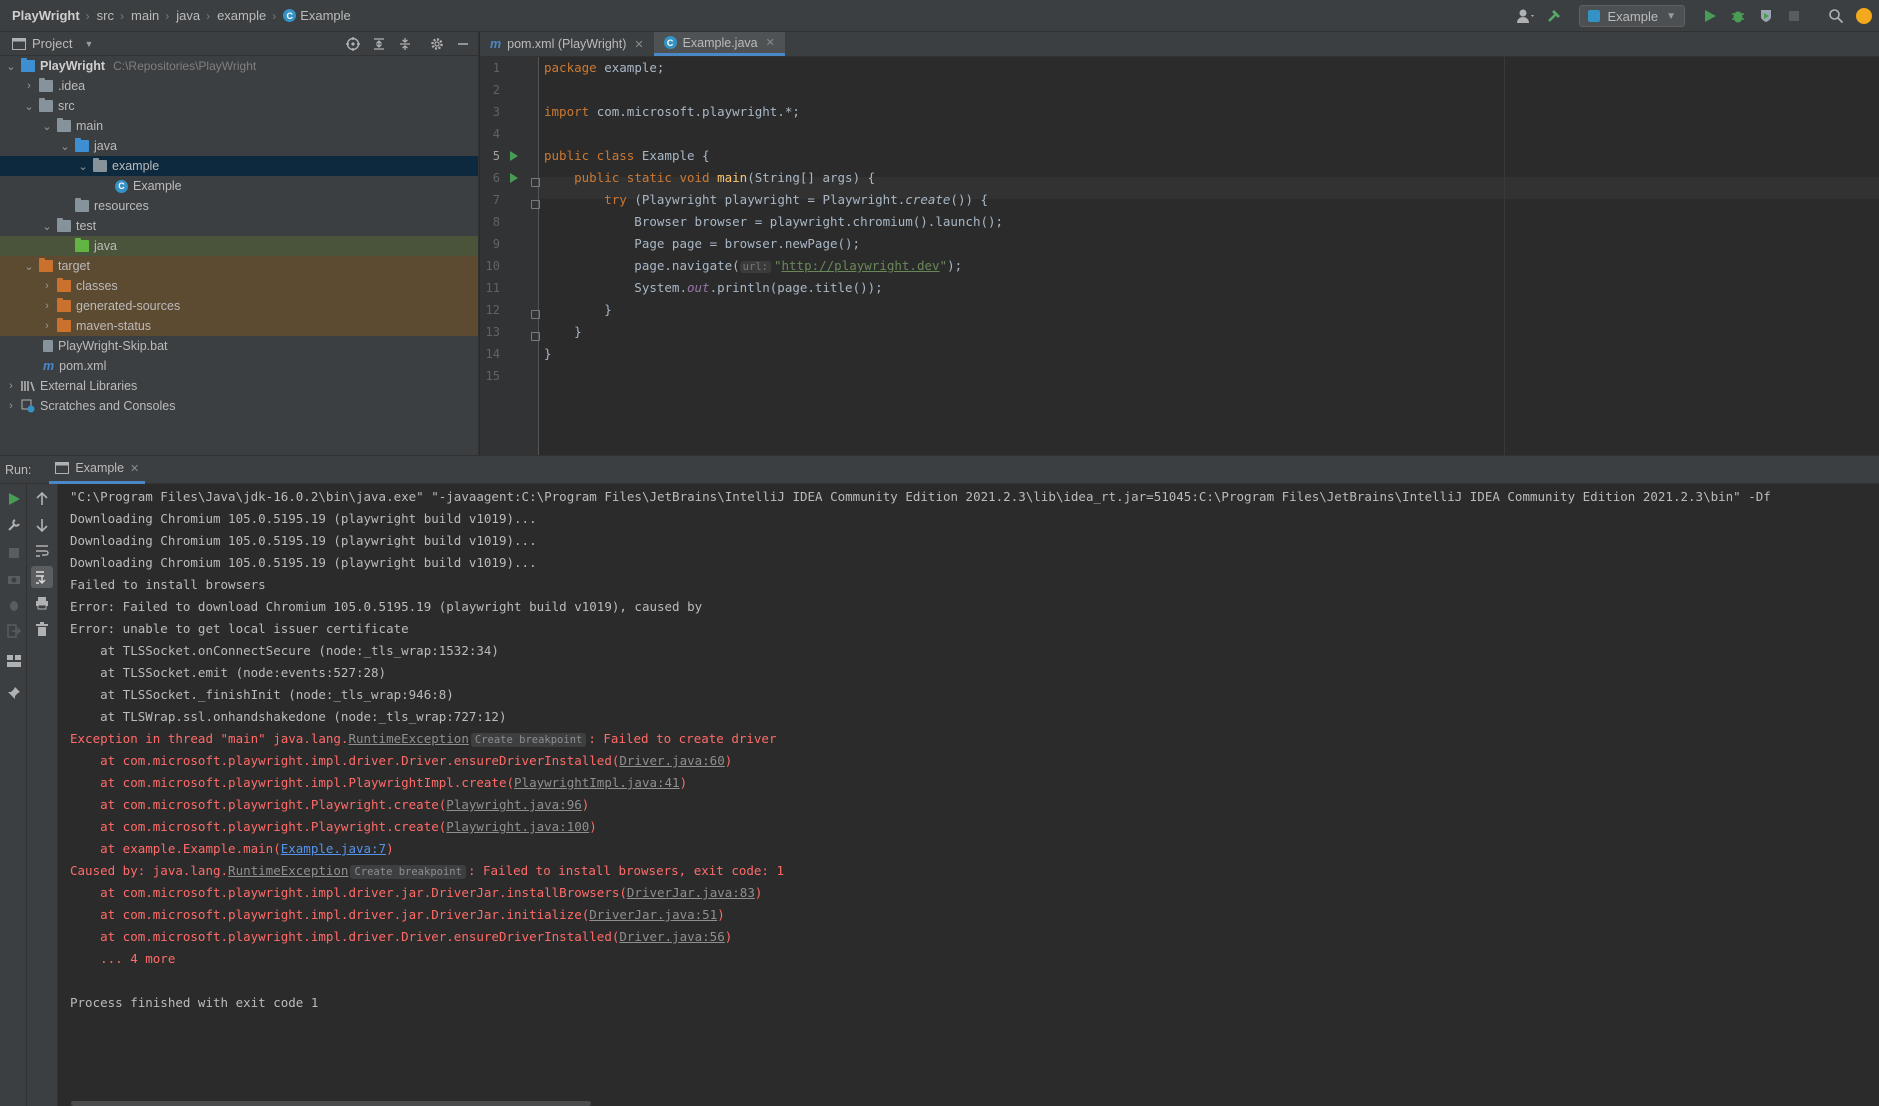  Describe the element at coordinates (14, 631) in the screenshot. I see `exit-icon` at that location.